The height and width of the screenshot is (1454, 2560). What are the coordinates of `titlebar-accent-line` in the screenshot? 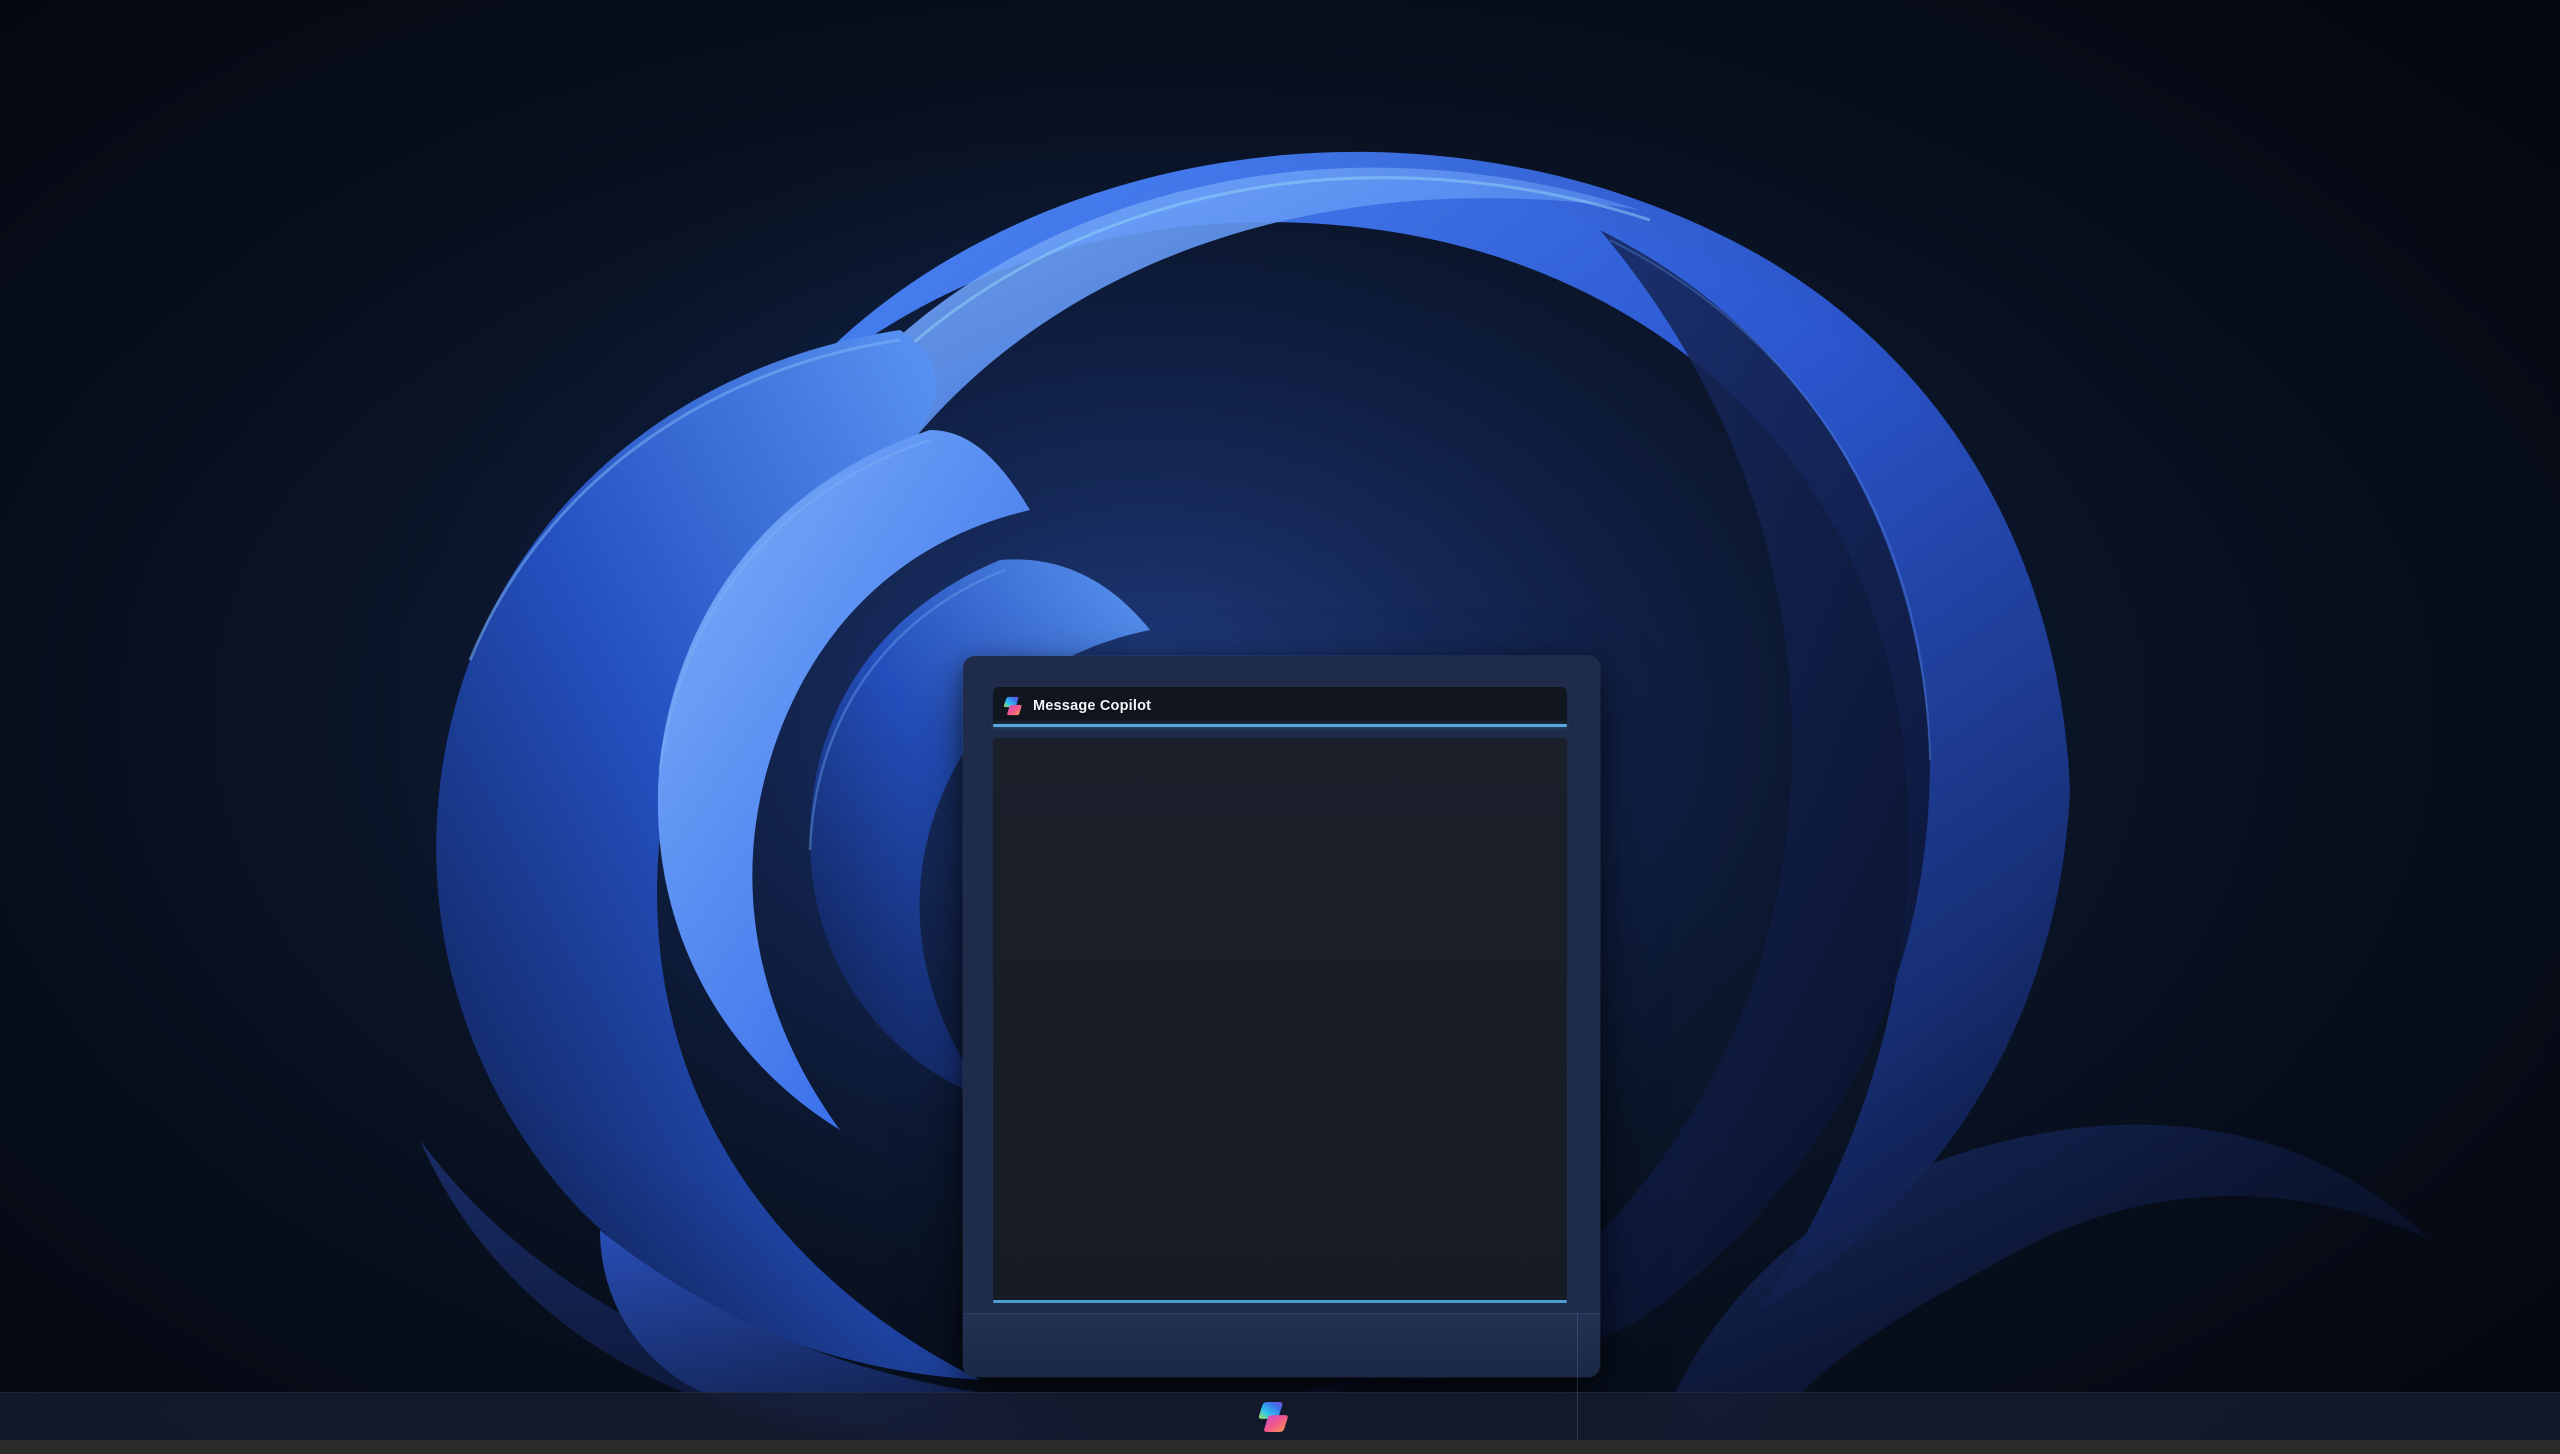 It's located at (1280, 725).